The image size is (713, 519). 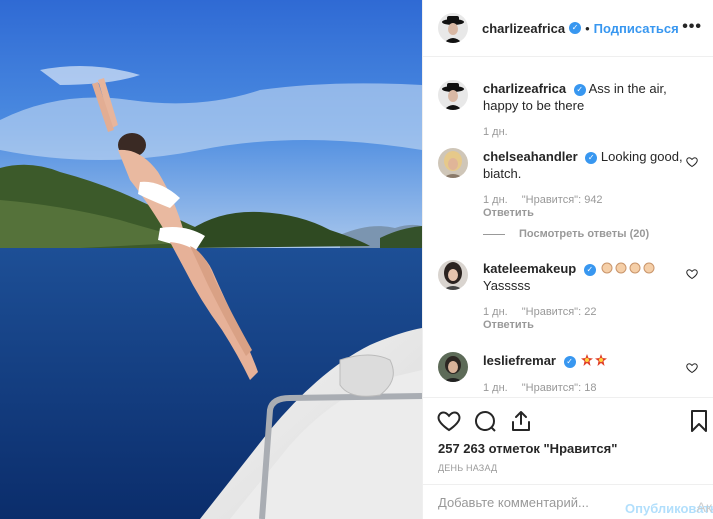 What do you see at coordinates (704, 507) in the screenshot?
I see `watermark-text: Ак` at bounding box center [704, 507].